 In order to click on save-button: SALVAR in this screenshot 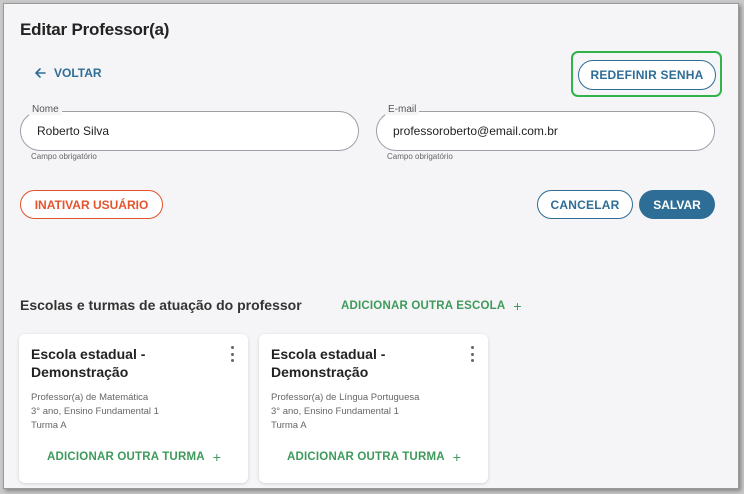, I will do `click(677, 204)`.